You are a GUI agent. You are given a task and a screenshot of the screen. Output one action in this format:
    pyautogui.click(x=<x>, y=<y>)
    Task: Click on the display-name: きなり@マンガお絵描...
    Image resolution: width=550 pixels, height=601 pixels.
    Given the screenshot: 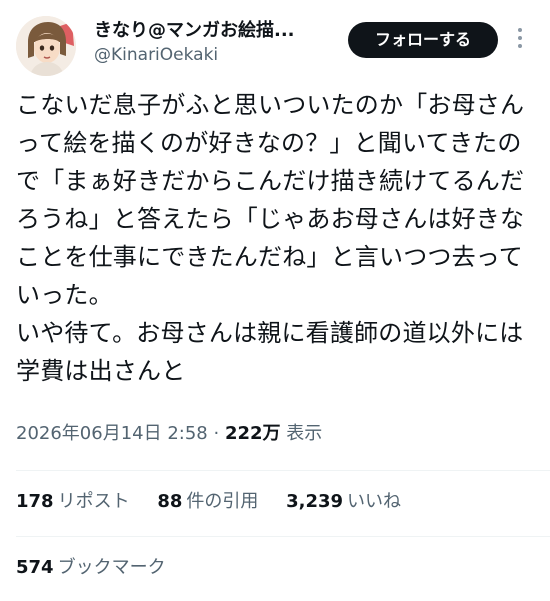 What is the action you would take?
    pyautogui.click(x=224, y=31)
    